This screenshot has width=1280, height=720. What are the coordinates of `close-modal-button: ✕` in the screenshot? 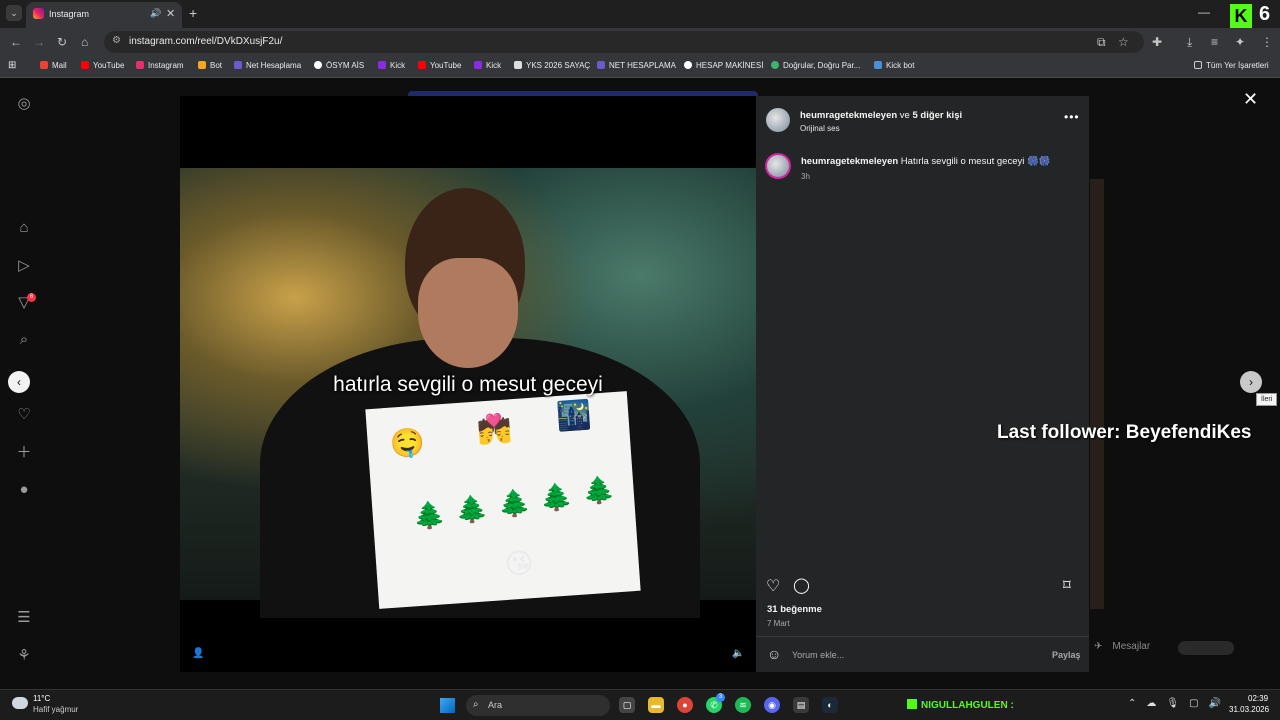 It's located at (1250, 99).